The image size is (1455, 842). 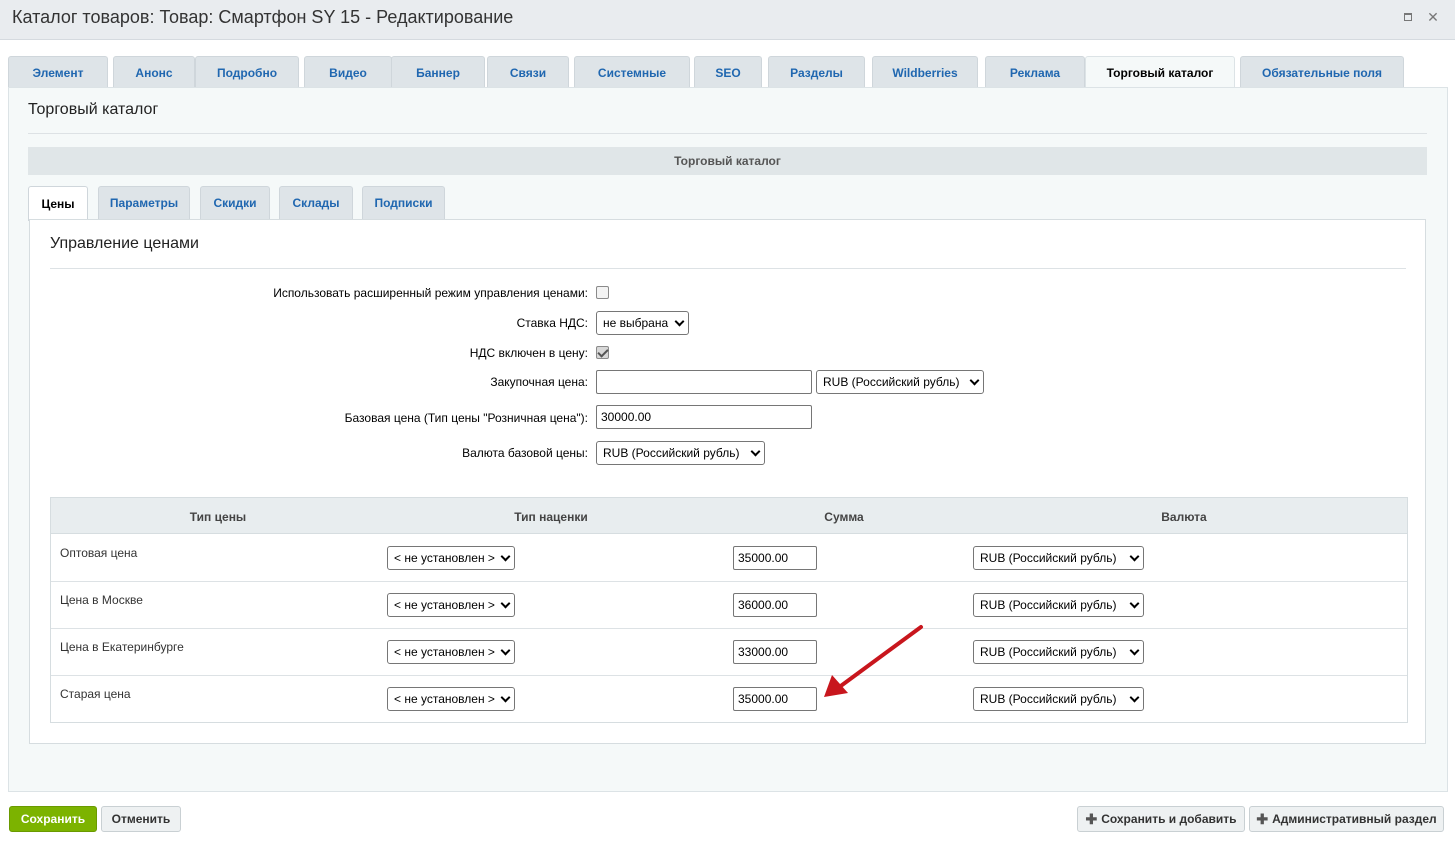 What do you see at coordinates (704, 382) in the screenshot?
I see `purchase-price-input` at bounding box center [704, 382].